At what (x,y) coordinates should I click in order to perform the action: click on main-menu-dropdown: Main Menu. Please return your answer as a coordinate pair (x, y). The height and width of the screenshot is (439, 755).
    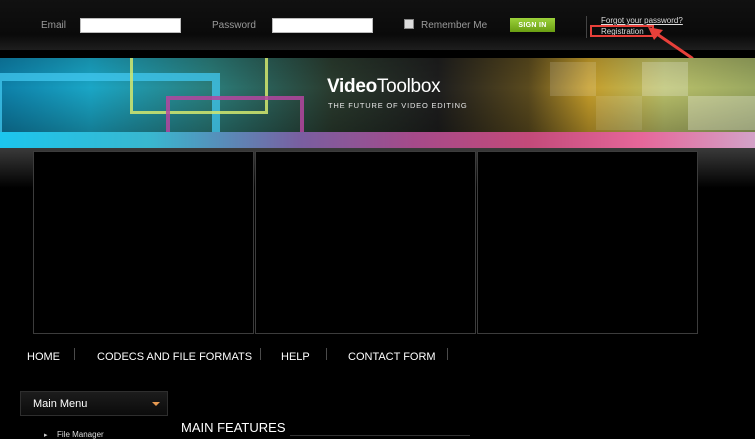
    Looking at the image, I should click on (94, 403).